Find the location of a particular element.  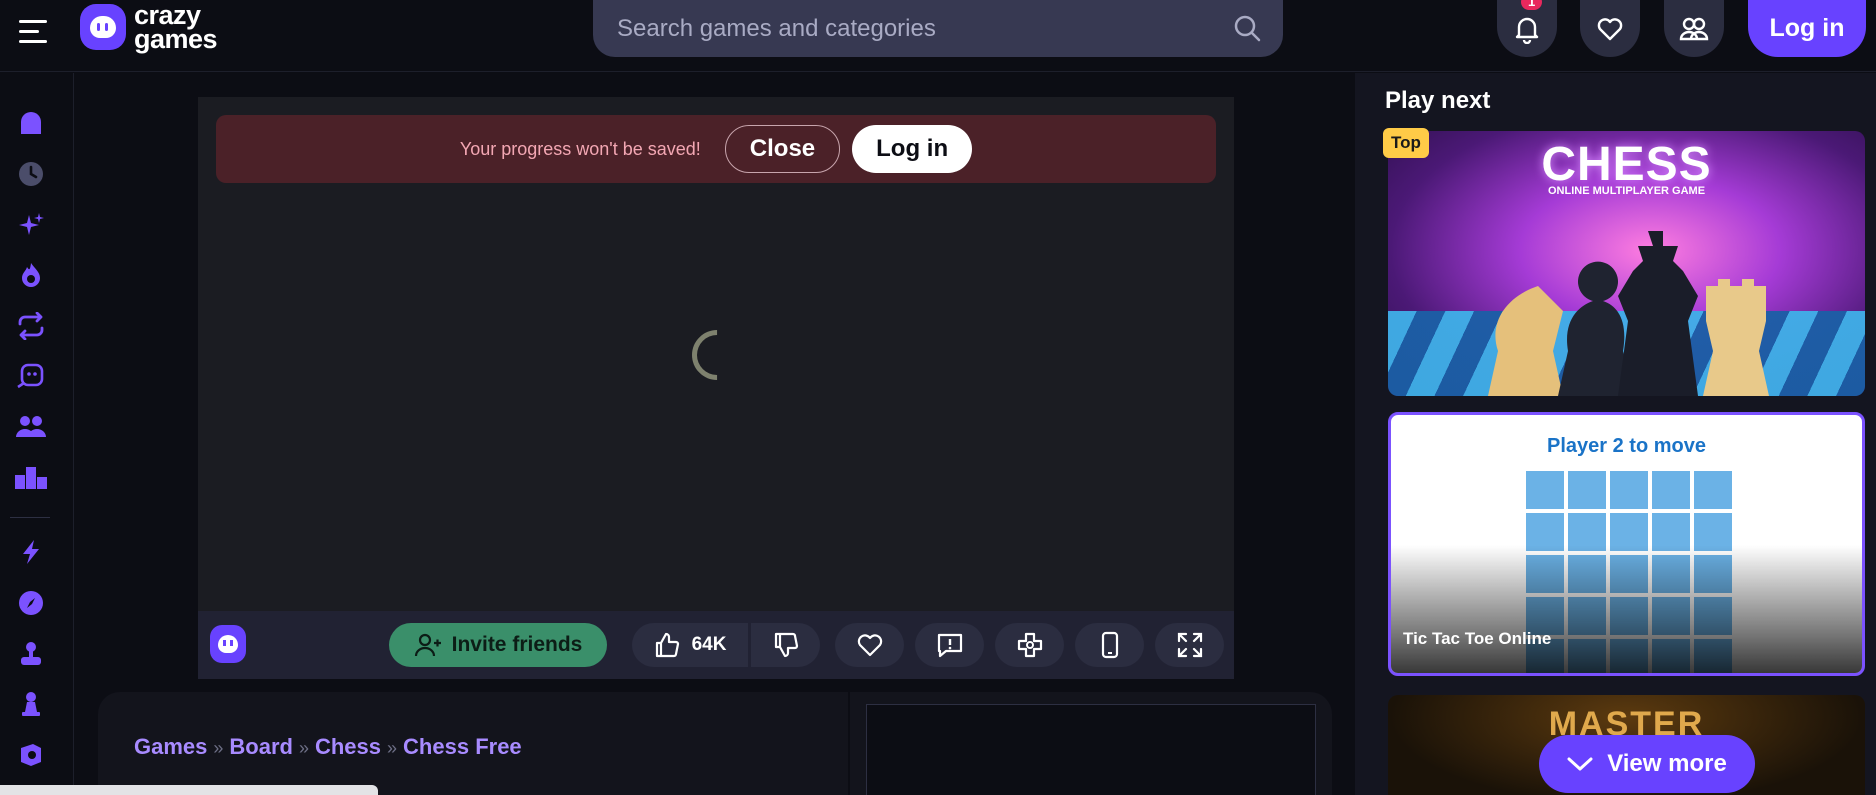

report-icon is located at coordinates (949, 645).